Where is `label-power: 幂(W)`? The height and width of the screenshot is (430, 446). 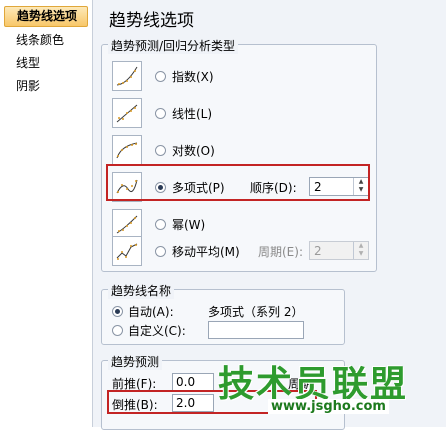
label-power: 幂(W) is located at coordinates (189, 225).